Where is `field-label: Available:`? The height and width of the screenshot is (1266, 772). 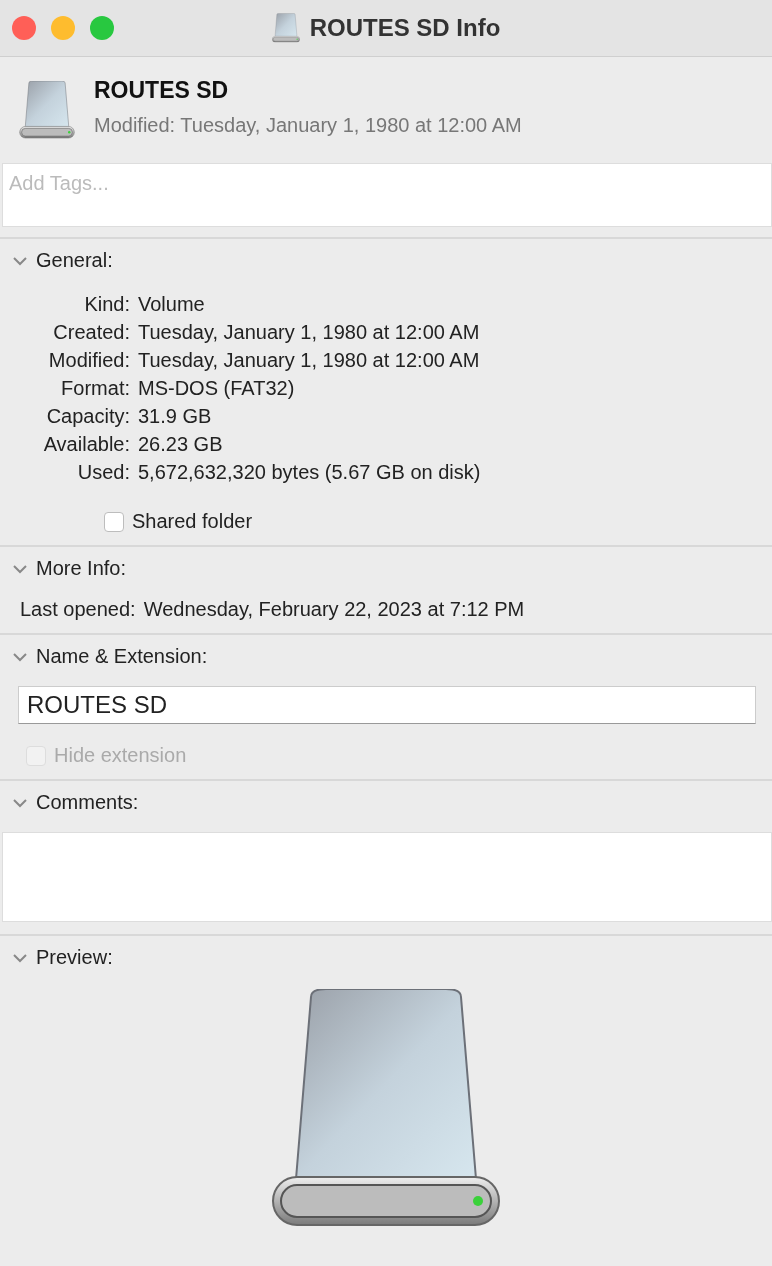 field-label: Available: is located at coordinates (86, 444).